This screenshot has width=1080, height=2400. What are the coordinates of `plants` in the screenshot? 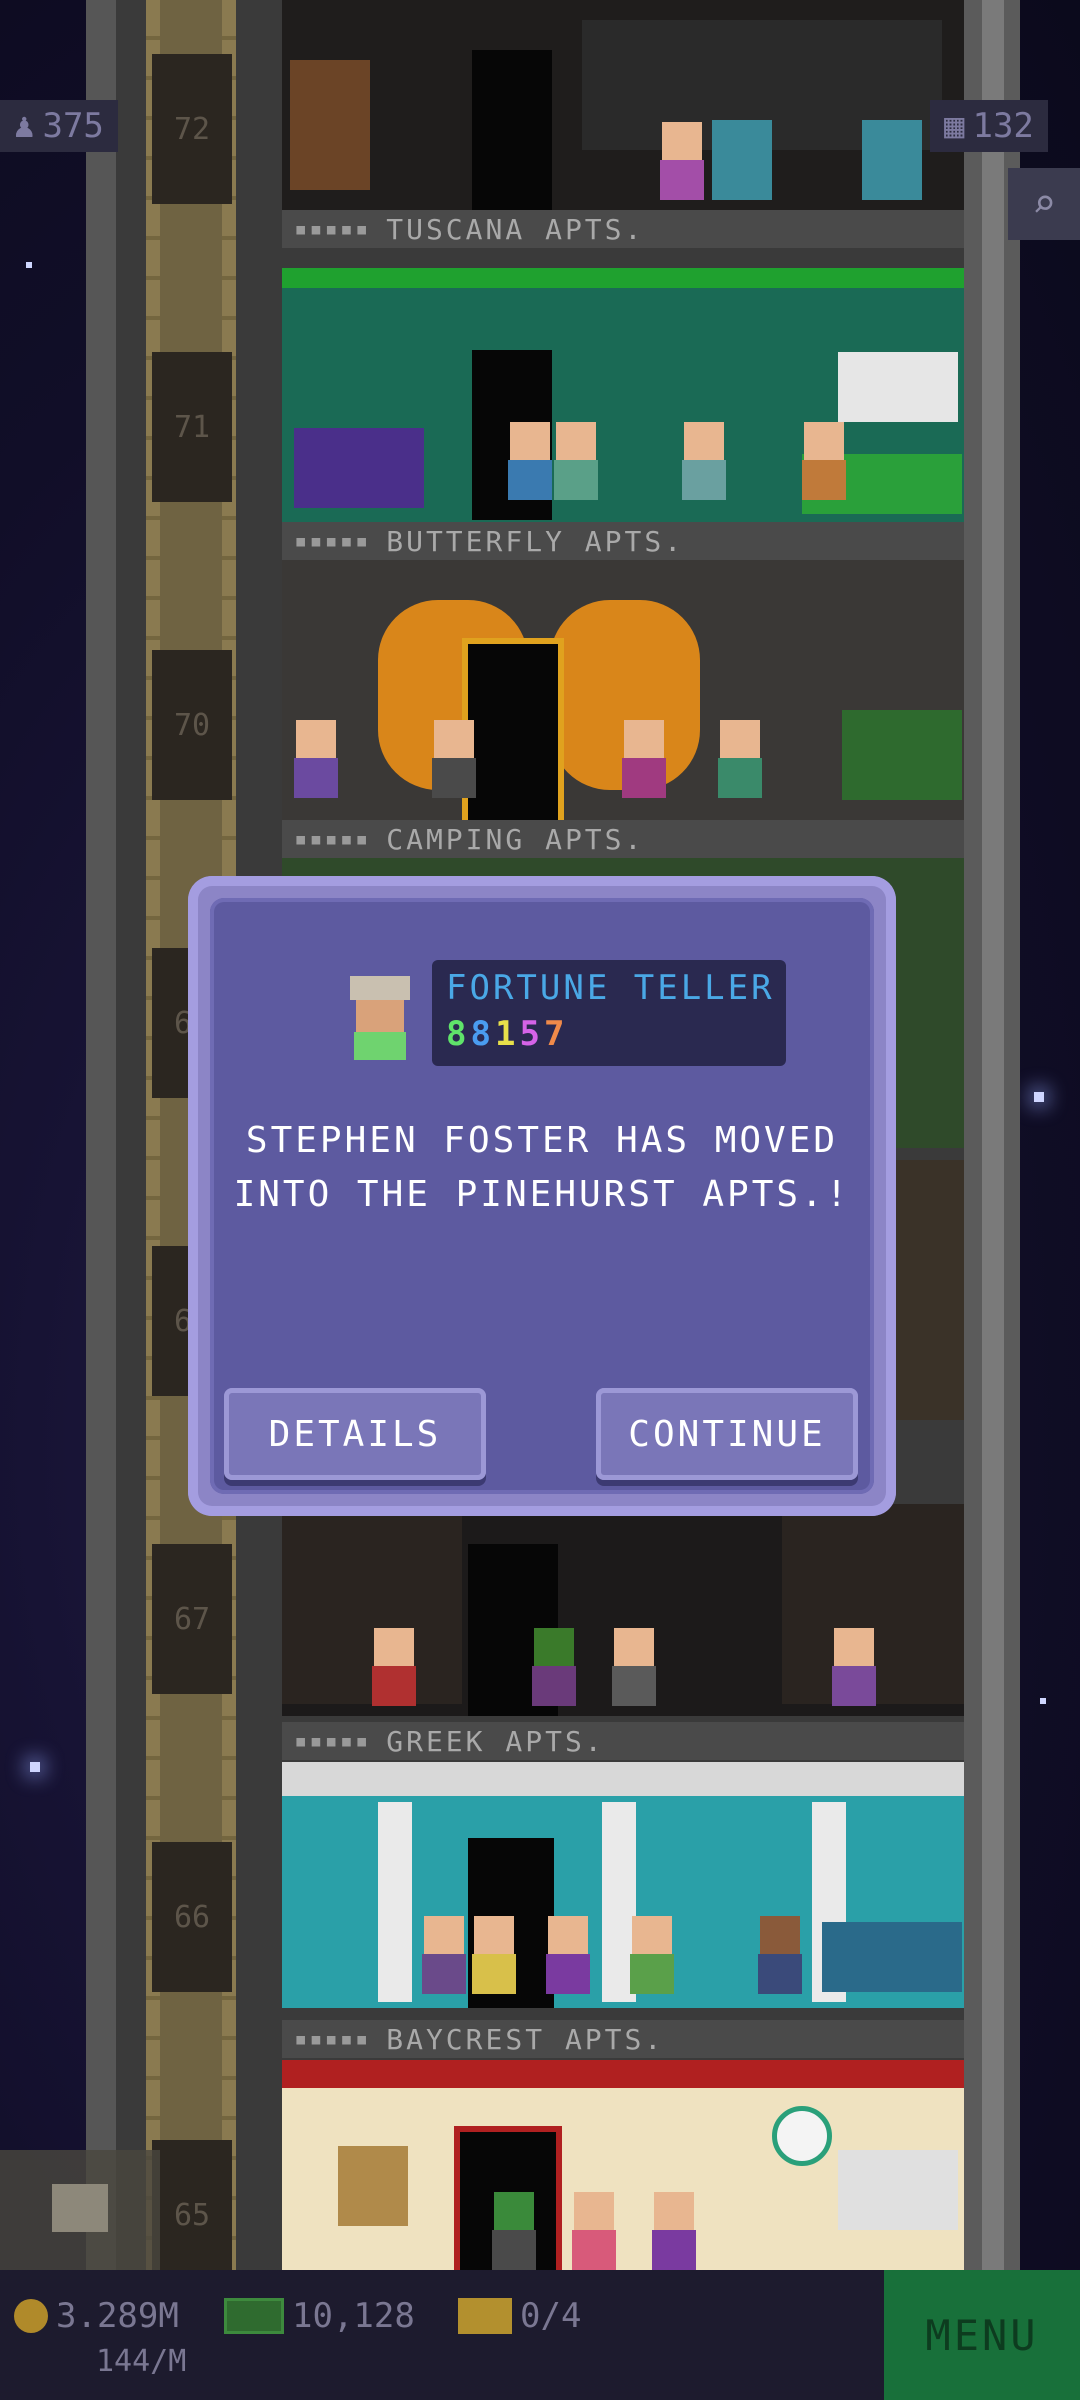 It's located at (902, 755).